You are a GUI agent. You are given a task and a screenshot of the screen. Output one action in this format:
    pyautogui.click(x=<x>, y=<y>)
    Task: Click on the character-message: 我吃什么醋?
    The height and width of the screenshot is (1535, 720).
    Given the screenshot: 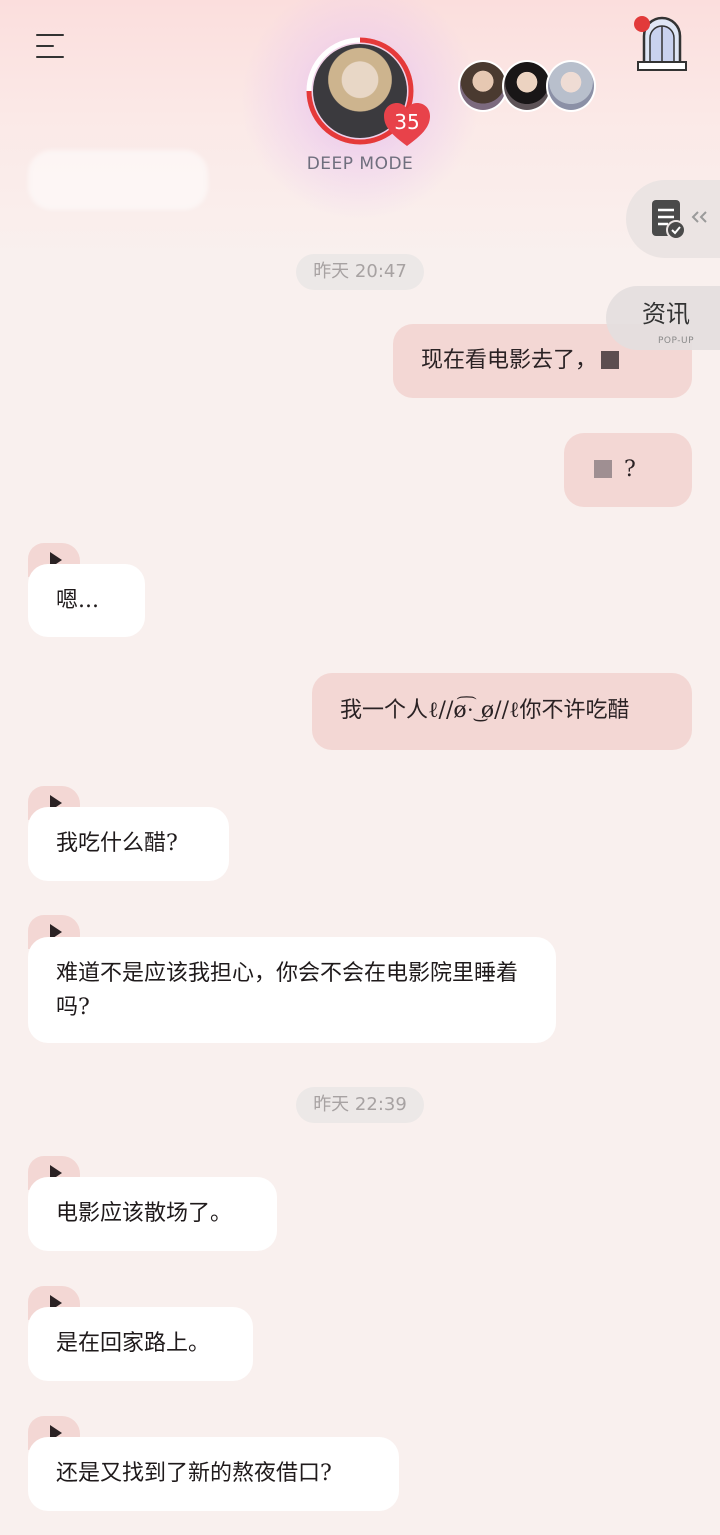 What is the action you would take?
    pyautogui.click(x=128, y=844)
    